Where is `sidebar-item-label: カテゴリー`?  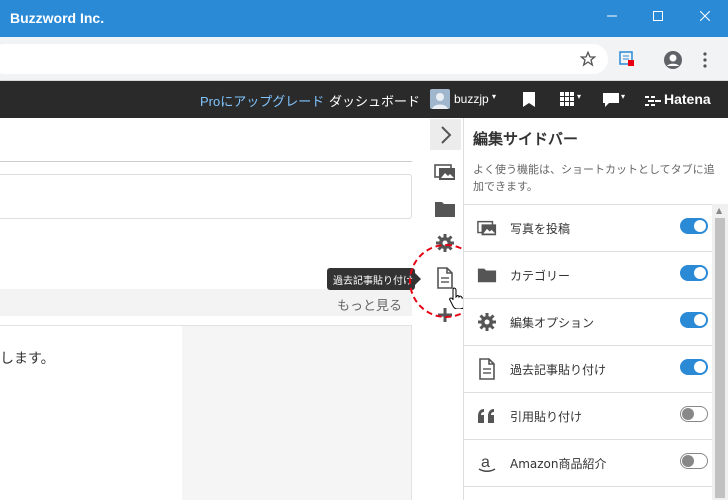
sidebar-item-label: カテゴリー is located at coordinates (540, 276).